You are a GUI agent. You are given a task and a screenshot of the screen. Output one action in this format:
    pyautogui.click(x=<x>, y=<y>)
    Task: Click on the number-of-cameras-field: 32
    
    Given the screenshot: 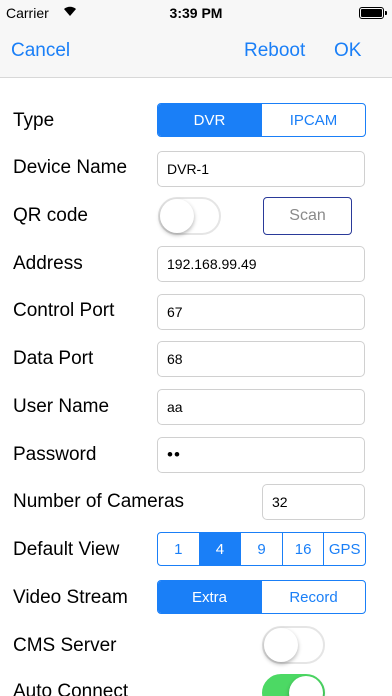 What is the action you would take?
    pyautogui.click(x=313, y=502)
    